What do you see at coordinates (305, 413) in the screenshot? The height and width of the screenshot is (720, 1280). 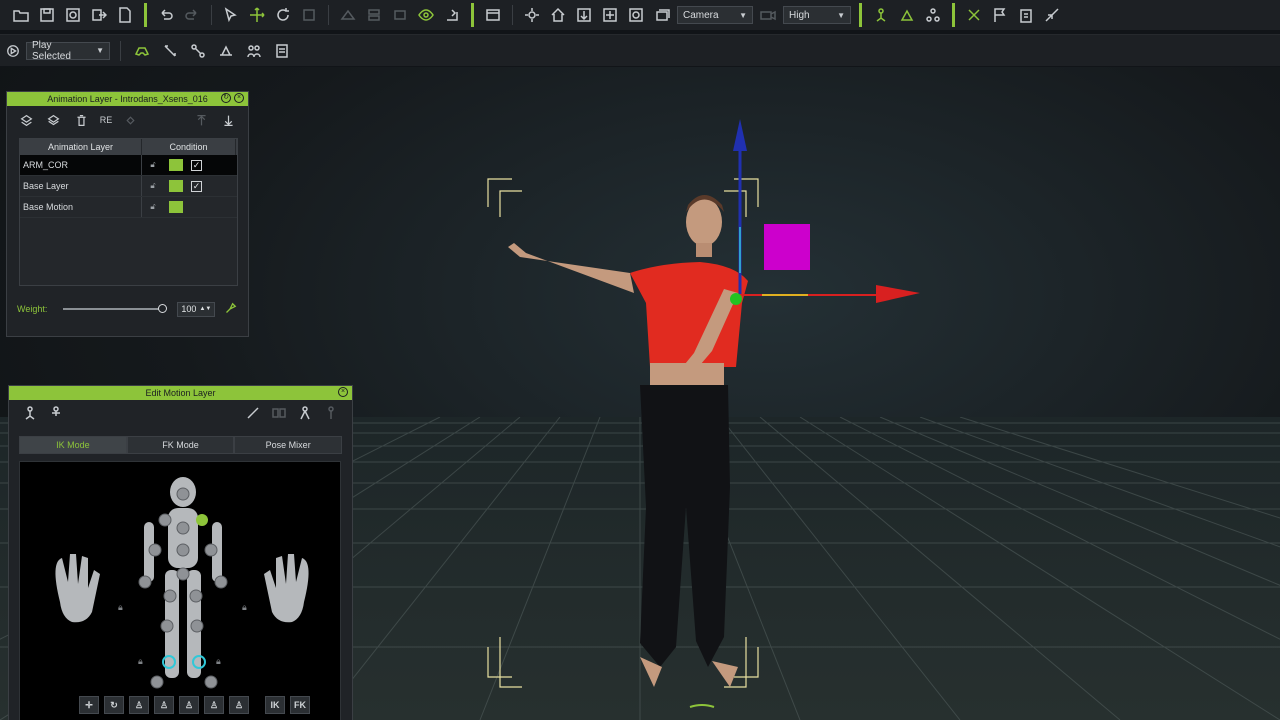 I see `reach-target-icon` at bounding box center [305, 413].